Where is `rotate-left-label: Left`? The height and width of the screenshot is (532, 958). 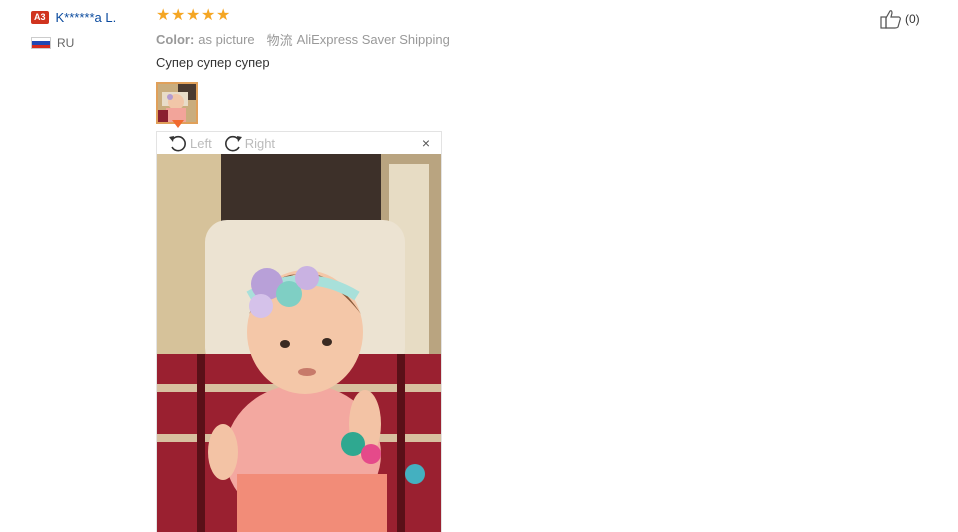
rotate-left-label: Left is located at coordinates (201, 143).